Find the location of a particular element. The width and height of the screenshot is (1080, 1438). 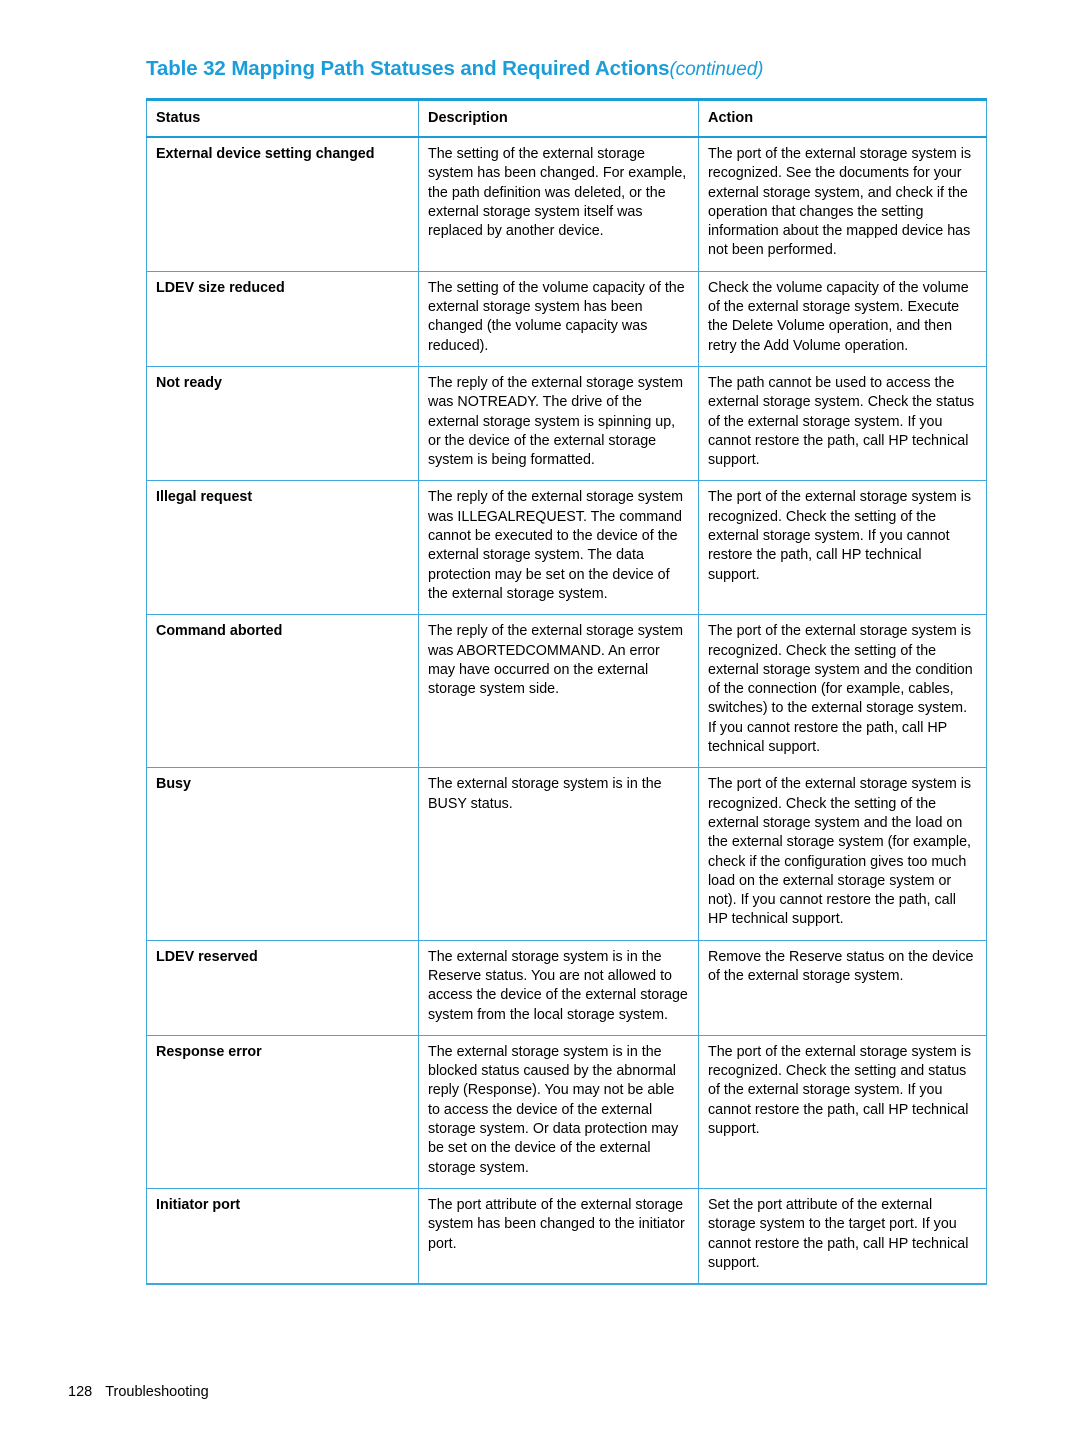

page-footer: 128 Troubleshooting is located at coordinates (138, 1392).